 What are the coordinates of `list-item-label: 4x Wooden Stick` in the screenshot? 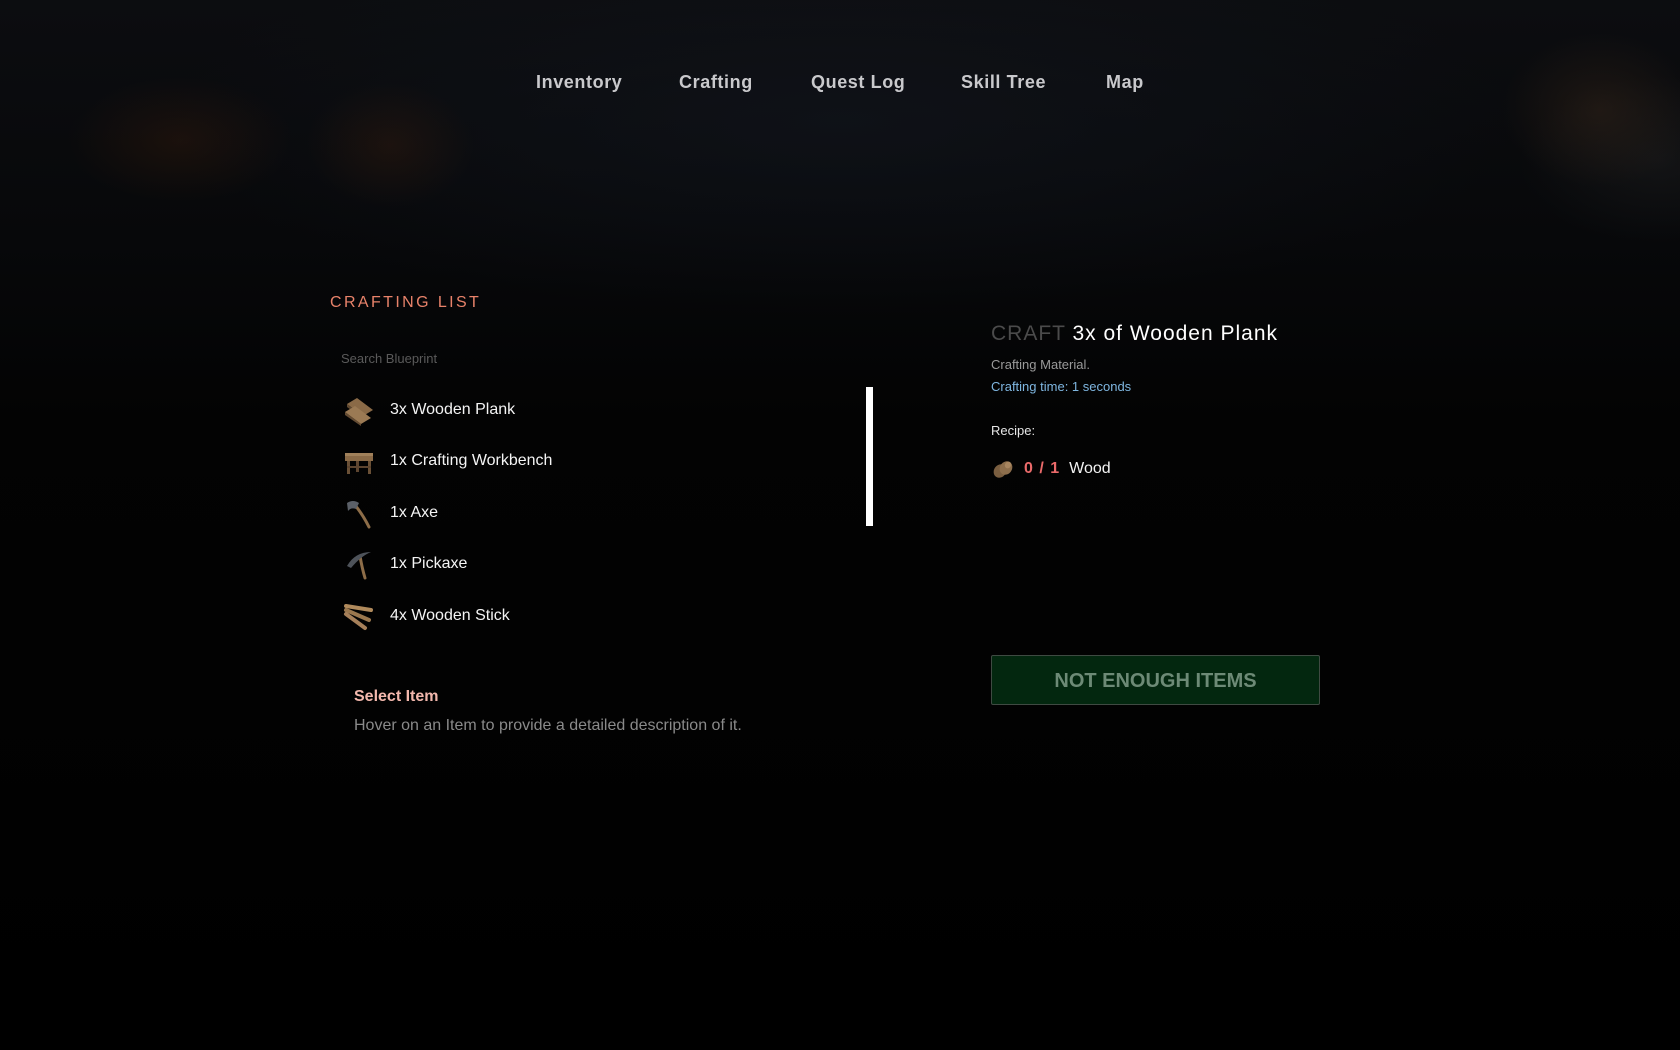 It's located at (450, 615).